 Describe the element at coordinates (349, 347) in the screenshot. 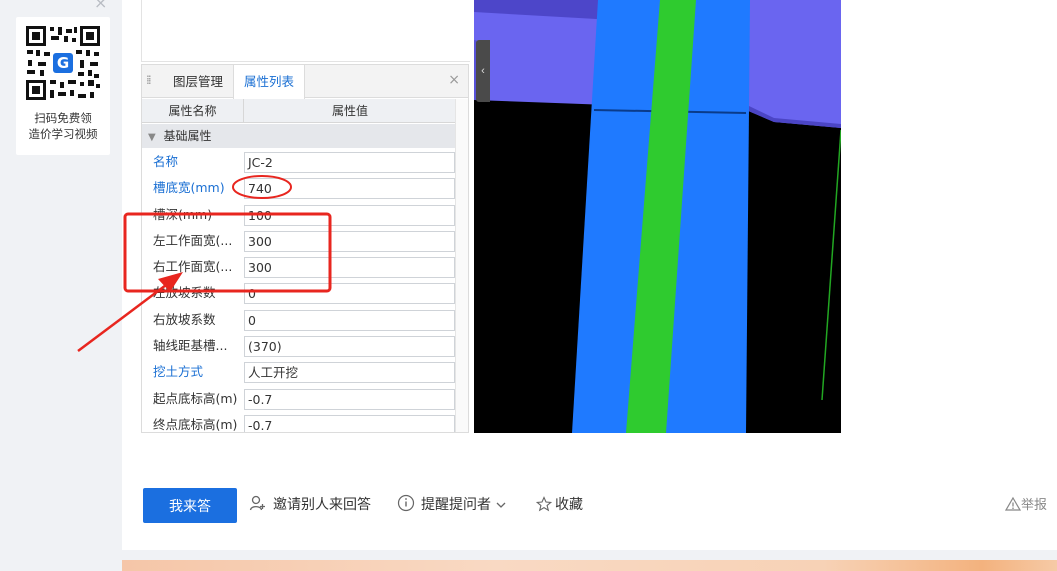

I see `property-value-field: (370)` at that location.